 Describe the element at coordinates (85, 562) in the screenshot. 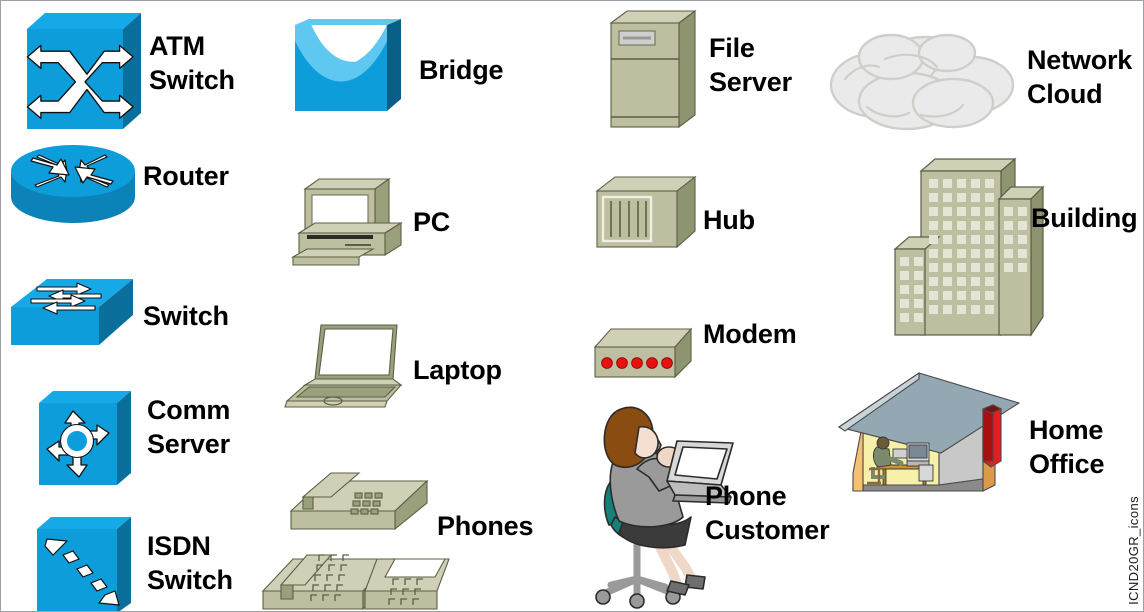

I see `isdn-switch-icon` at that location.